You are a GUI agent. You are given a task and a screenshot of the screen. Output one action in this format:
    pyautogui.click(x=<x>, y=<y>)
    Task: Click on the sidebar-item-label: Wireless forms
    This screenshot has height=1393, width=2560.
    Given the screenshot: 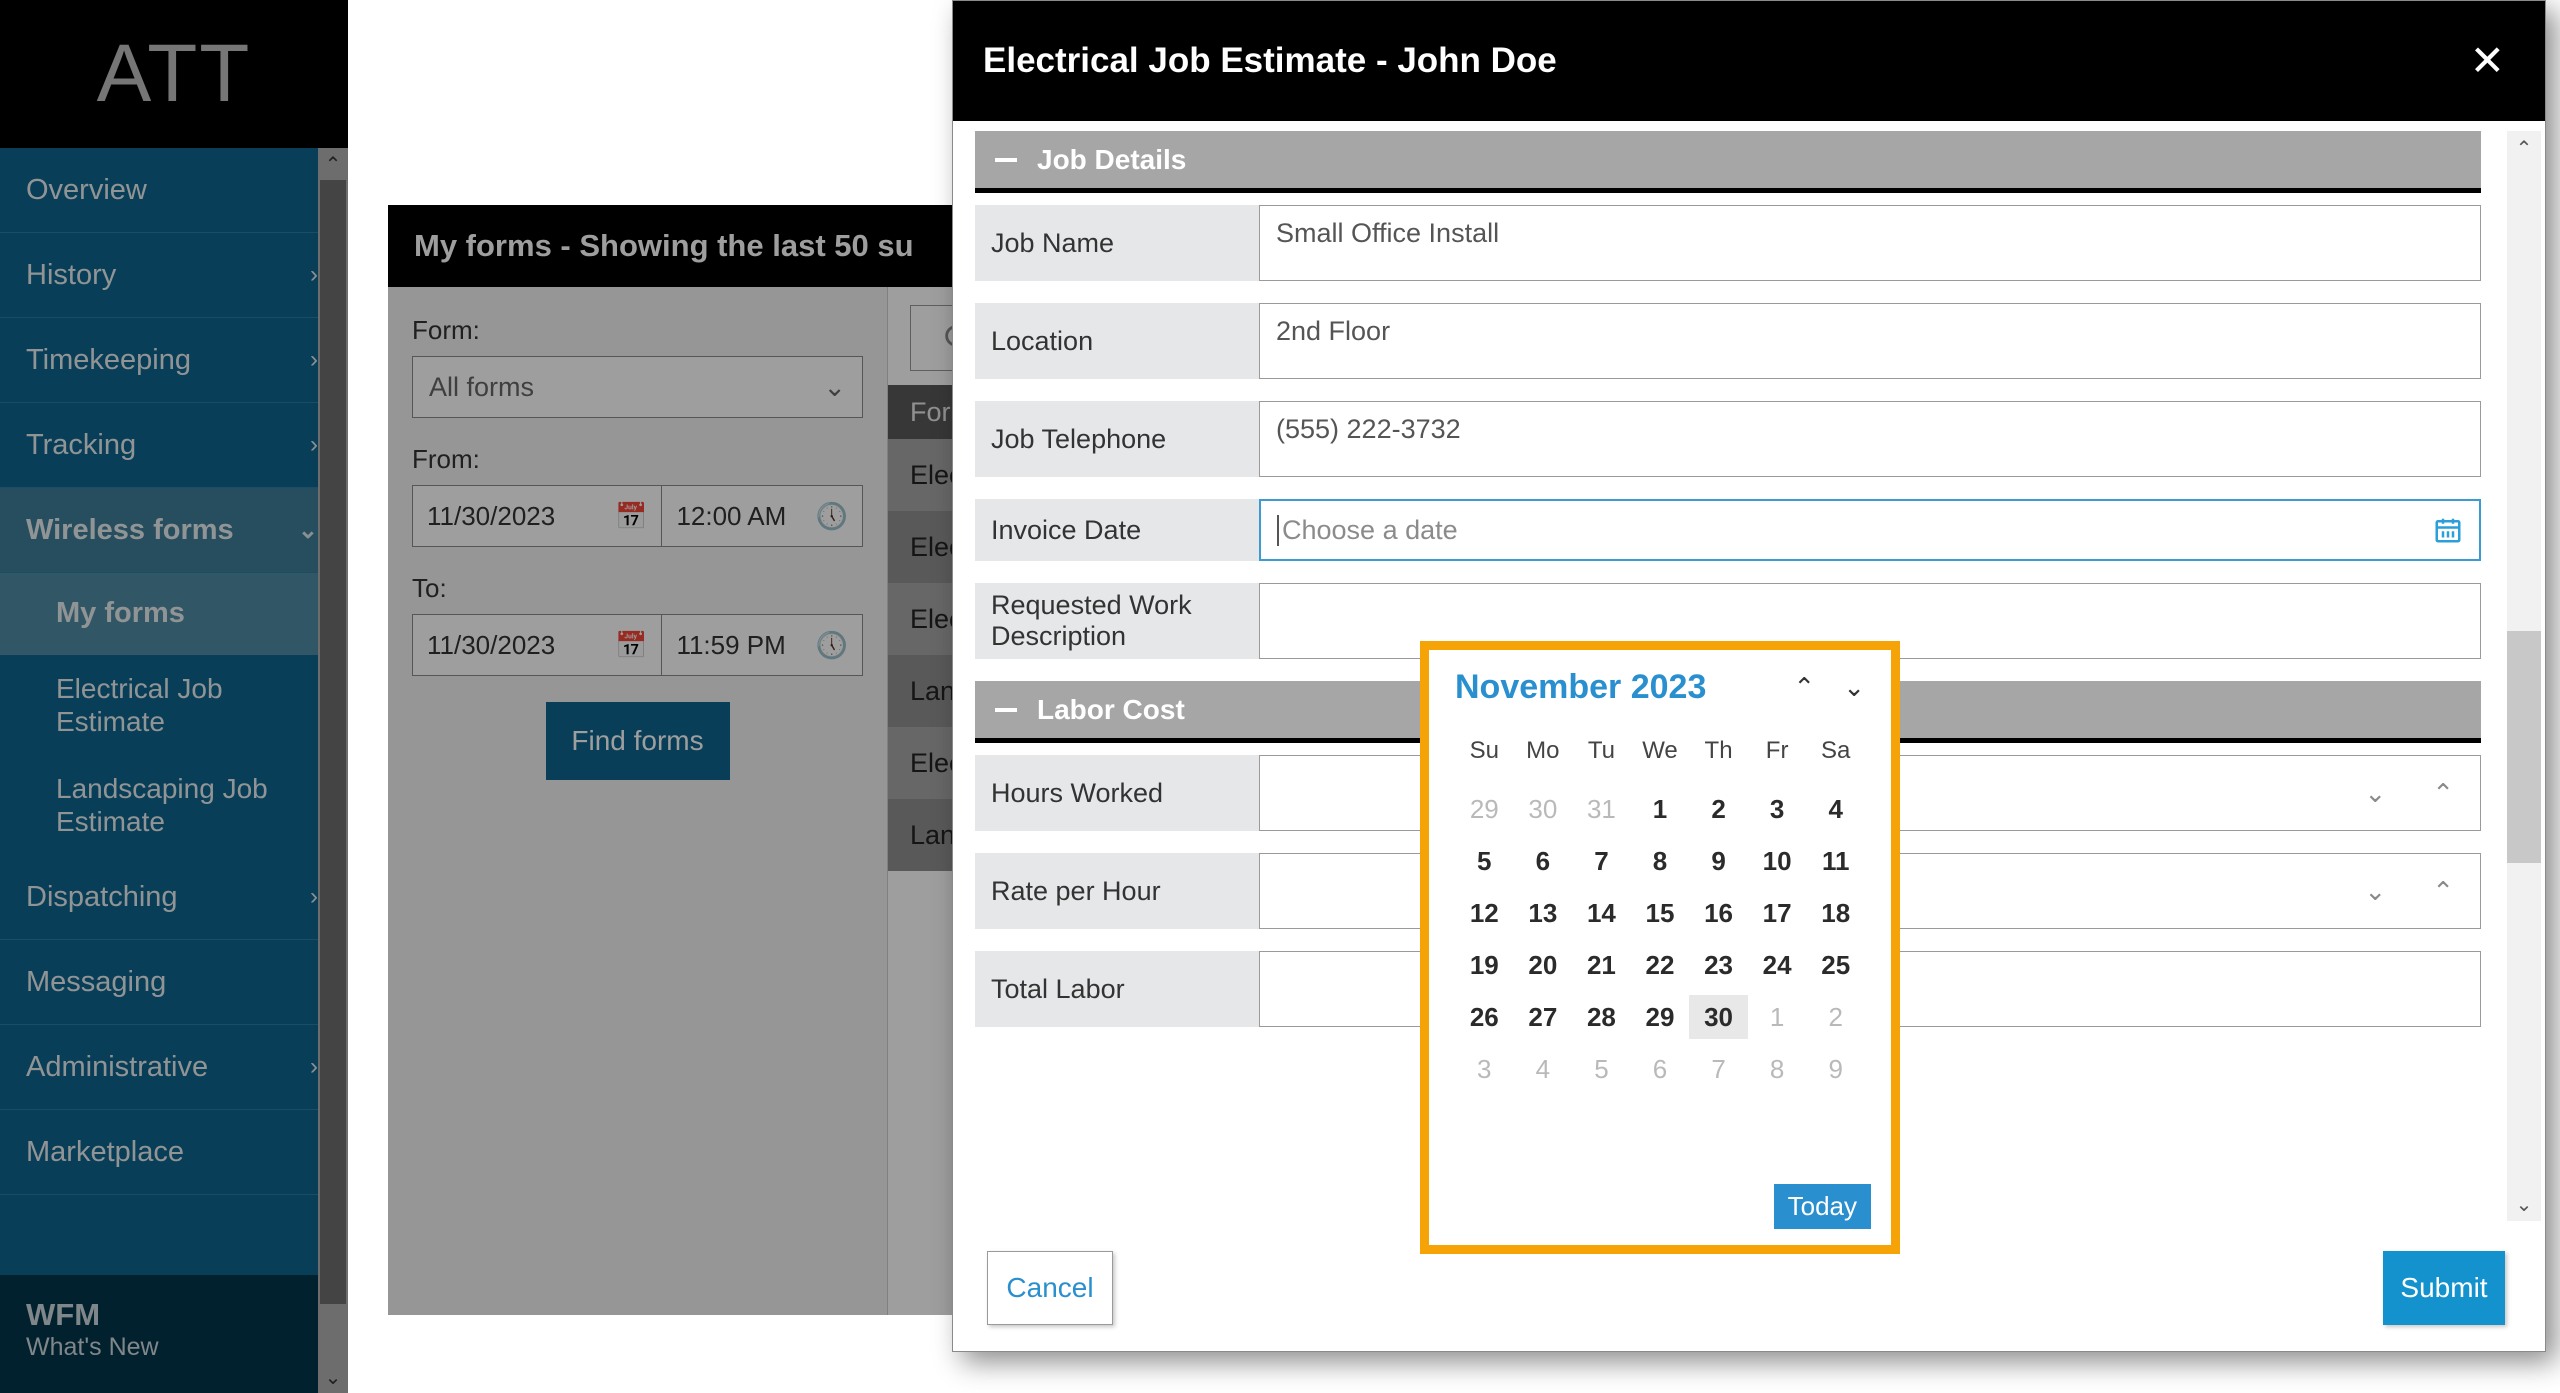 What is the action you would take?
    pyautogui.click(x=130, y=529)
    